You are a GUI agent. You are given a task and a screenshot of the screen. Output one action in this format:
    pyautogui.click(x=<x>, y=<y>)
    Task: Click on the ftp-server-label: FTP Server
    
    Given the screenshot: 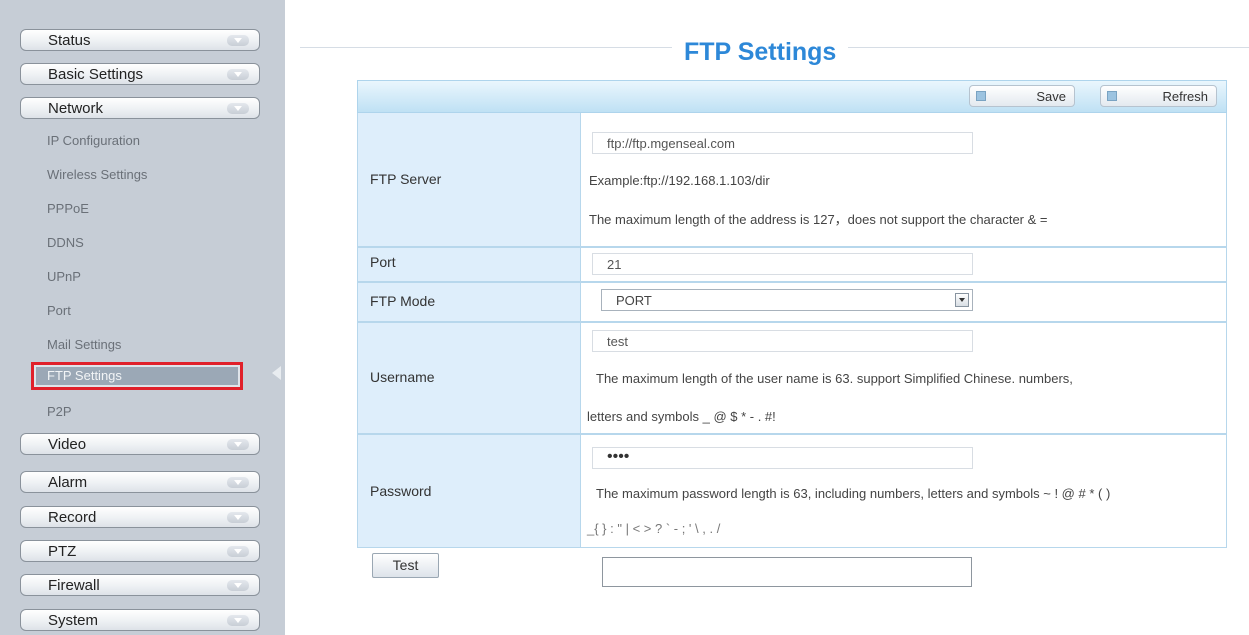 What is the action you would take?
    pyautogui.click(x=406, y=179)
    